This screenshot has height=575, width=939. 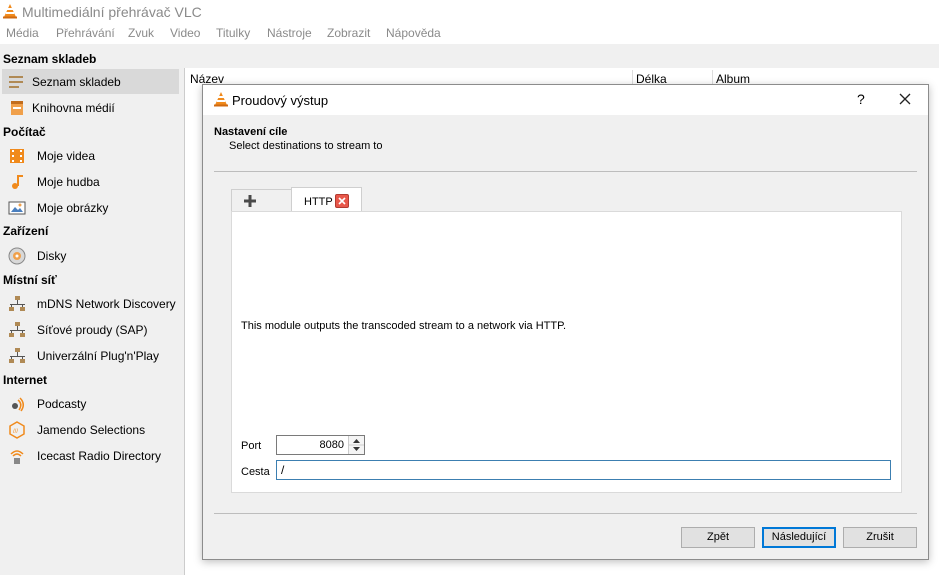 I want to click on next-button: Následující, so click(x=799, y=537).